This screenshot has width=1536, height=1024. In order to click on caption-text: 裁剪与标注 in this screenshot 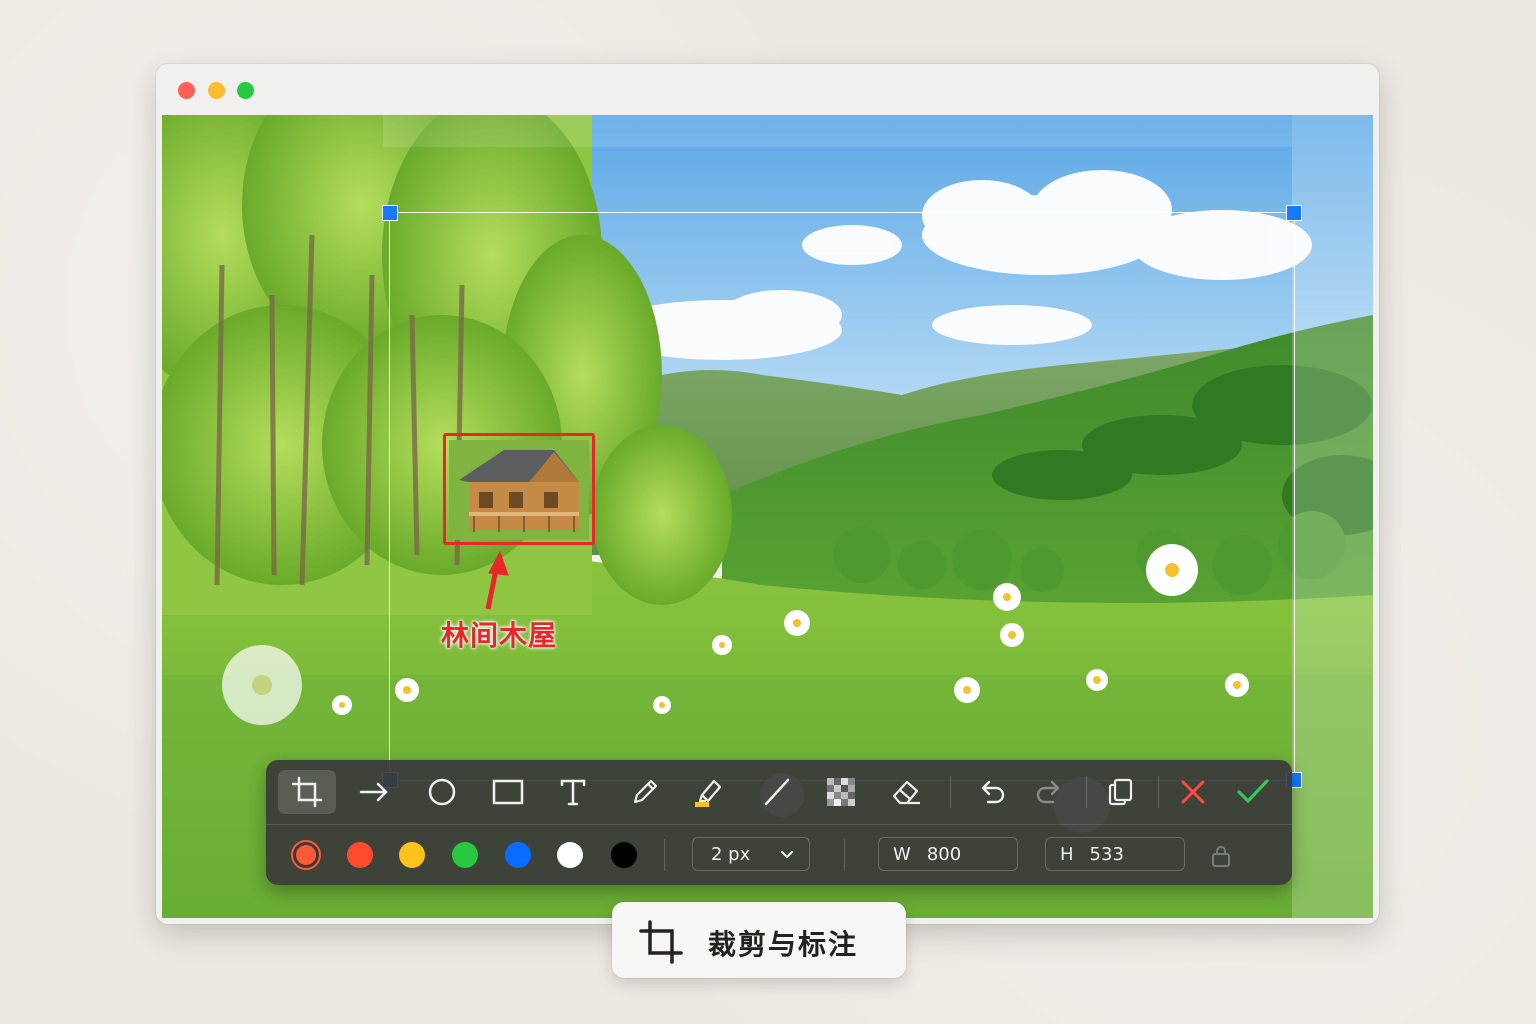, I will do `click(783, 944)`.